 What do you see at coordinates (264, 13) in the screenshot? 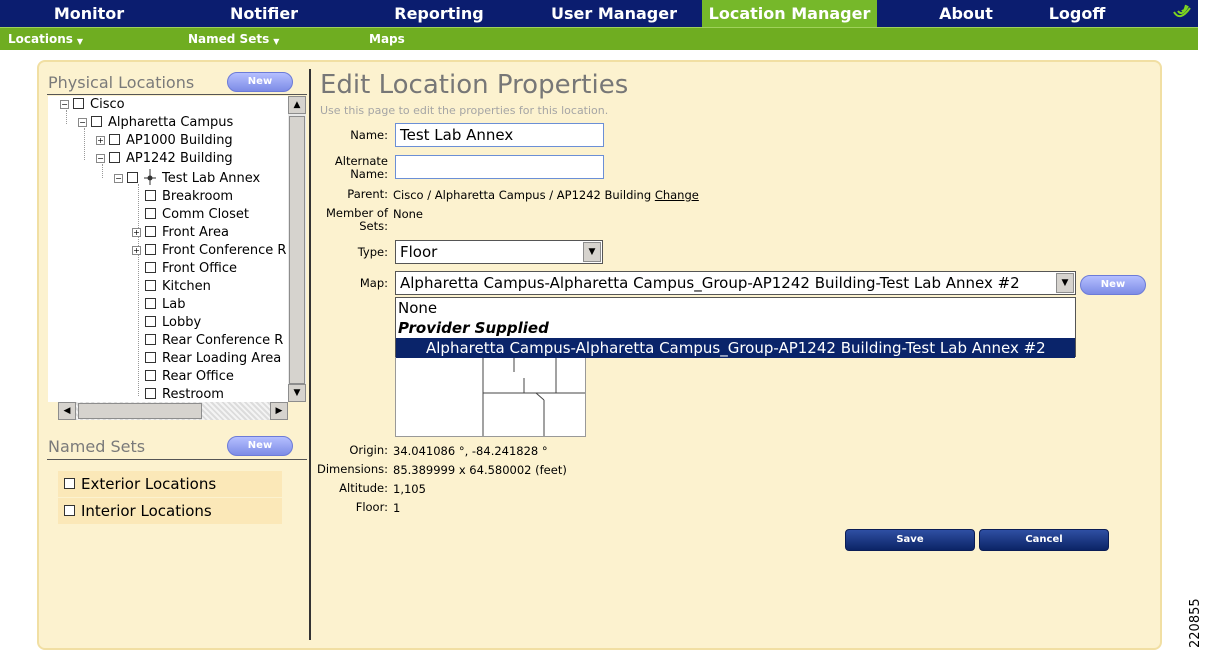
I see `nav-notifier: Notifier` at bounding box center [264, 13].